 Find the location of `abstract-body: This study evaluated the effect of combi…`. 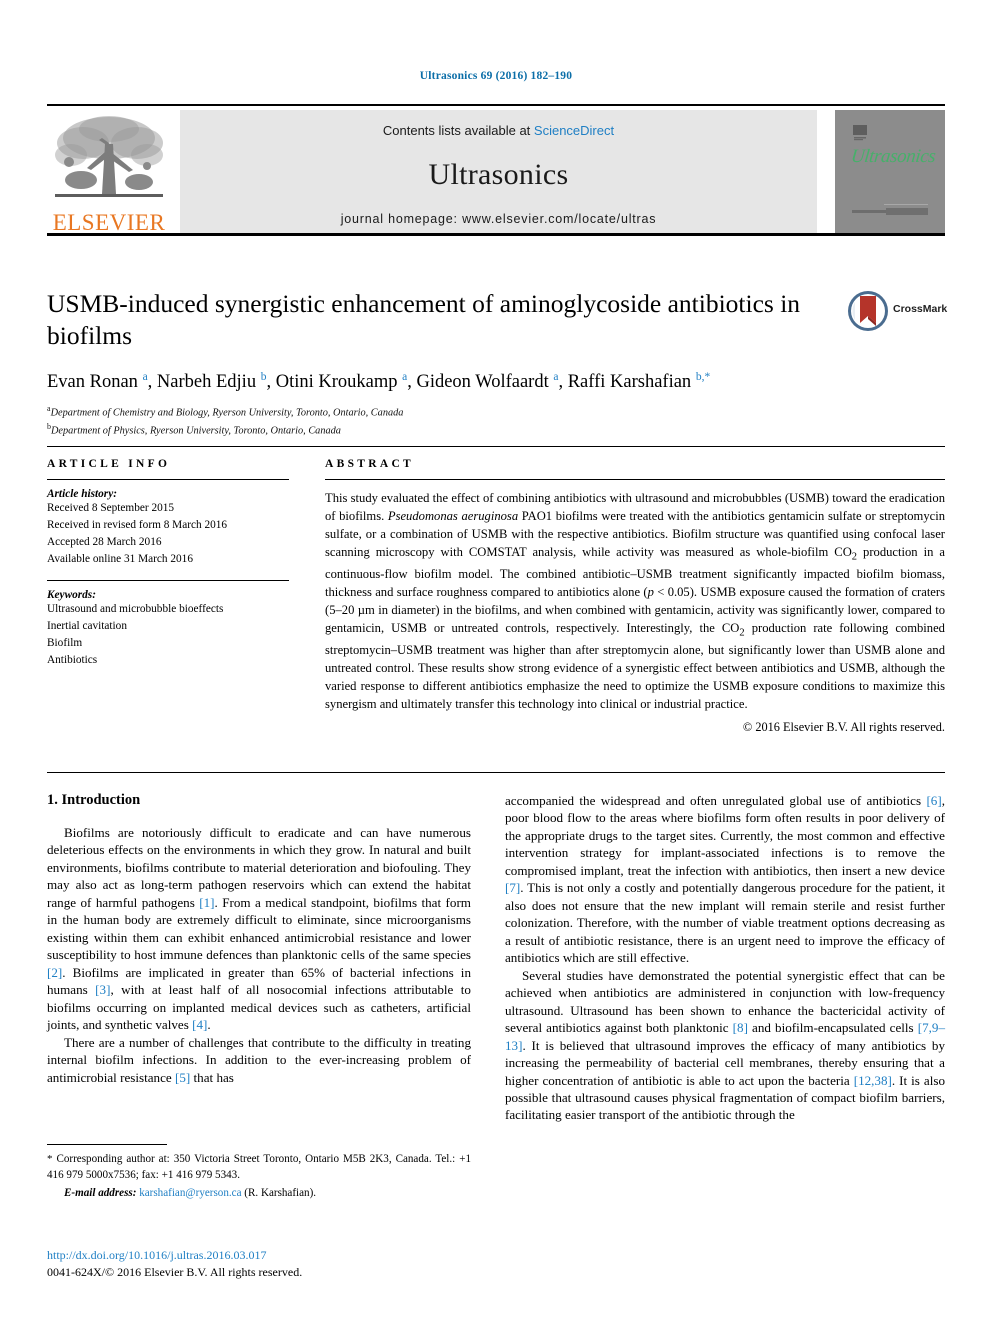

abstract-body: This study evaluated the effect of combi… is located at coordinates (635, 601).